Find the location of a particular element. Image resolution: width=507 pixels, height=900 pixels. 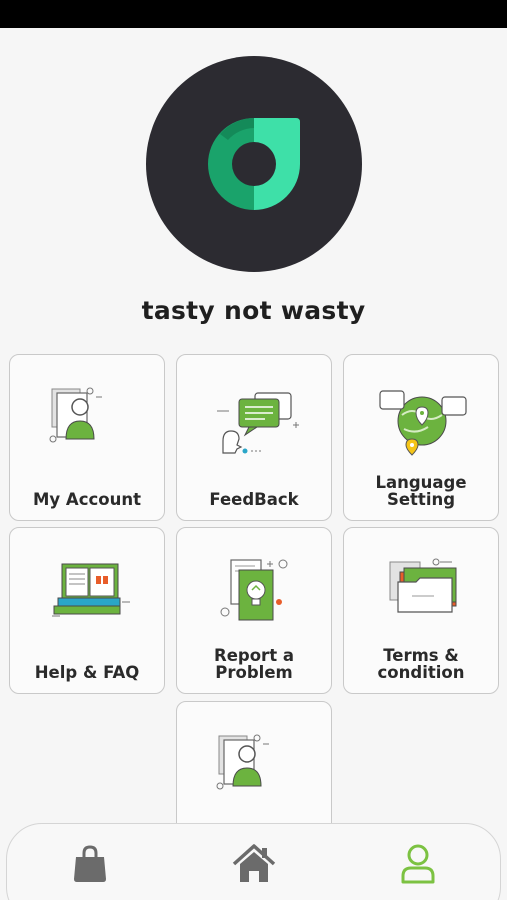

globe-language-icon is located at coordinates (423, 423).